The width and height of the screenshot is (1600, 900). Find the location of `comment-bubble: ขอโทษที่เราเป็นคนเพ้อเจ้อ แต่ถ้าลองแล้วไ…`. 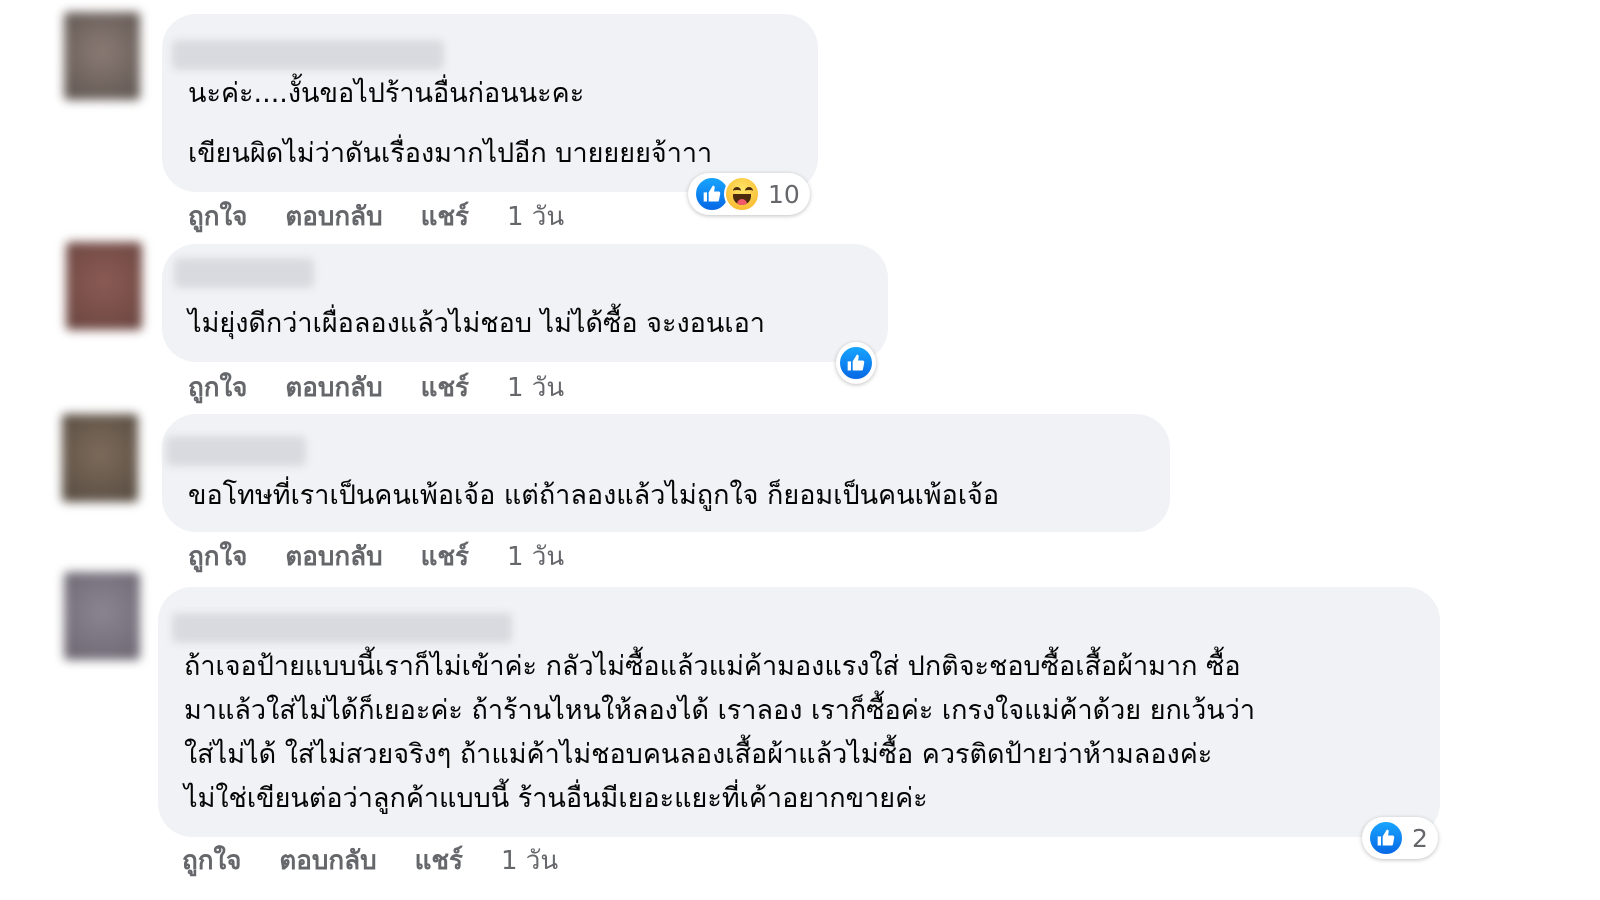

comment-bubble: ขอโทษที่เราเป็นคนเพ้อเจ้อ แต่ถ้าลองแล้วไ… is located at coordinates (666, 473).